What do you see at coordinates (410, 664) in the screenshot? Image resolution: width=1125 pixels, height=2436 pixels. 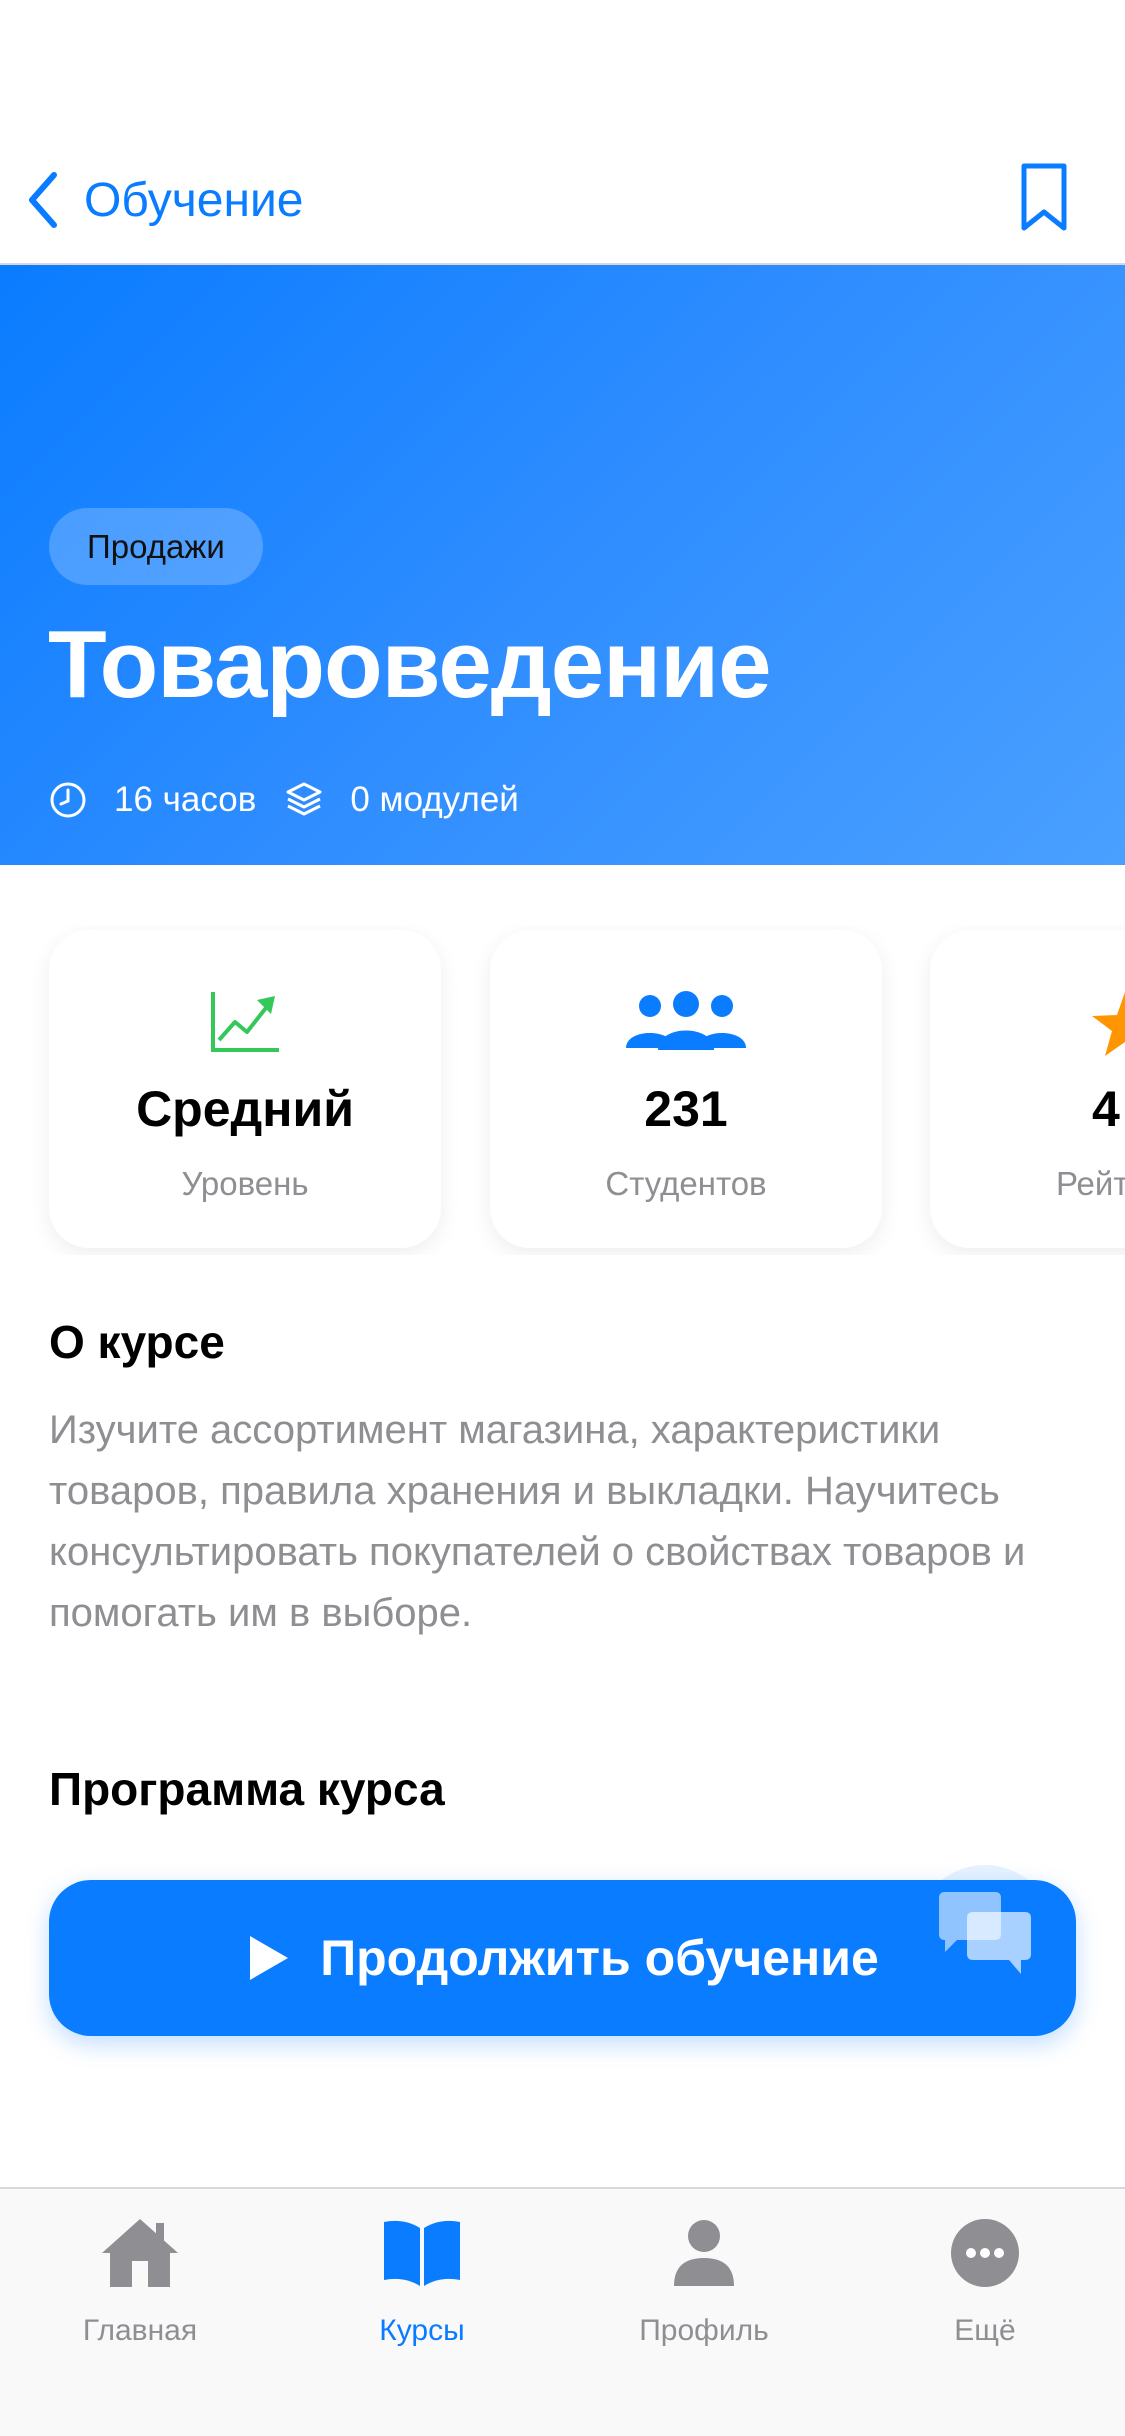 I see `course-title: Товароведение` at bounding box center [410, 664].